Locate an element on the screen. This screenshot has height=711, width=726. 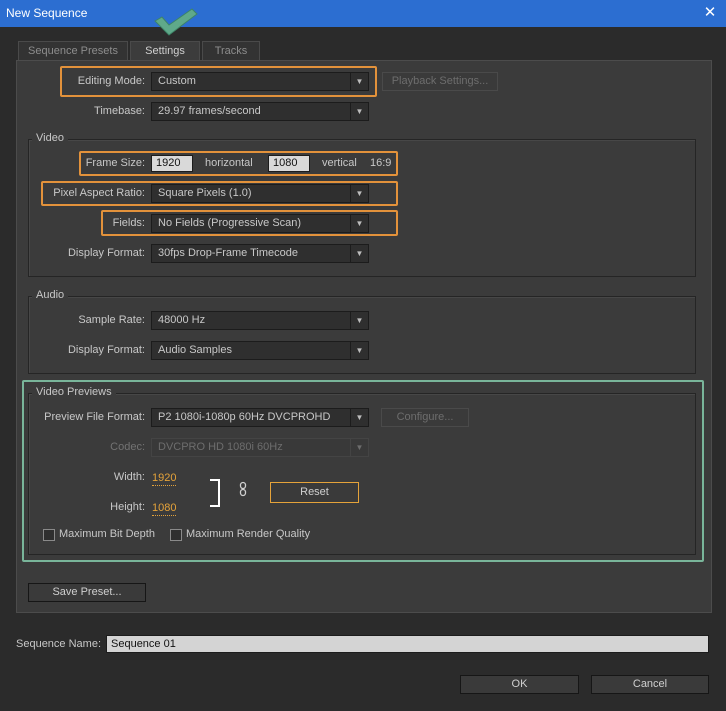
checkmark-icon is located at coordinates (176, 22).